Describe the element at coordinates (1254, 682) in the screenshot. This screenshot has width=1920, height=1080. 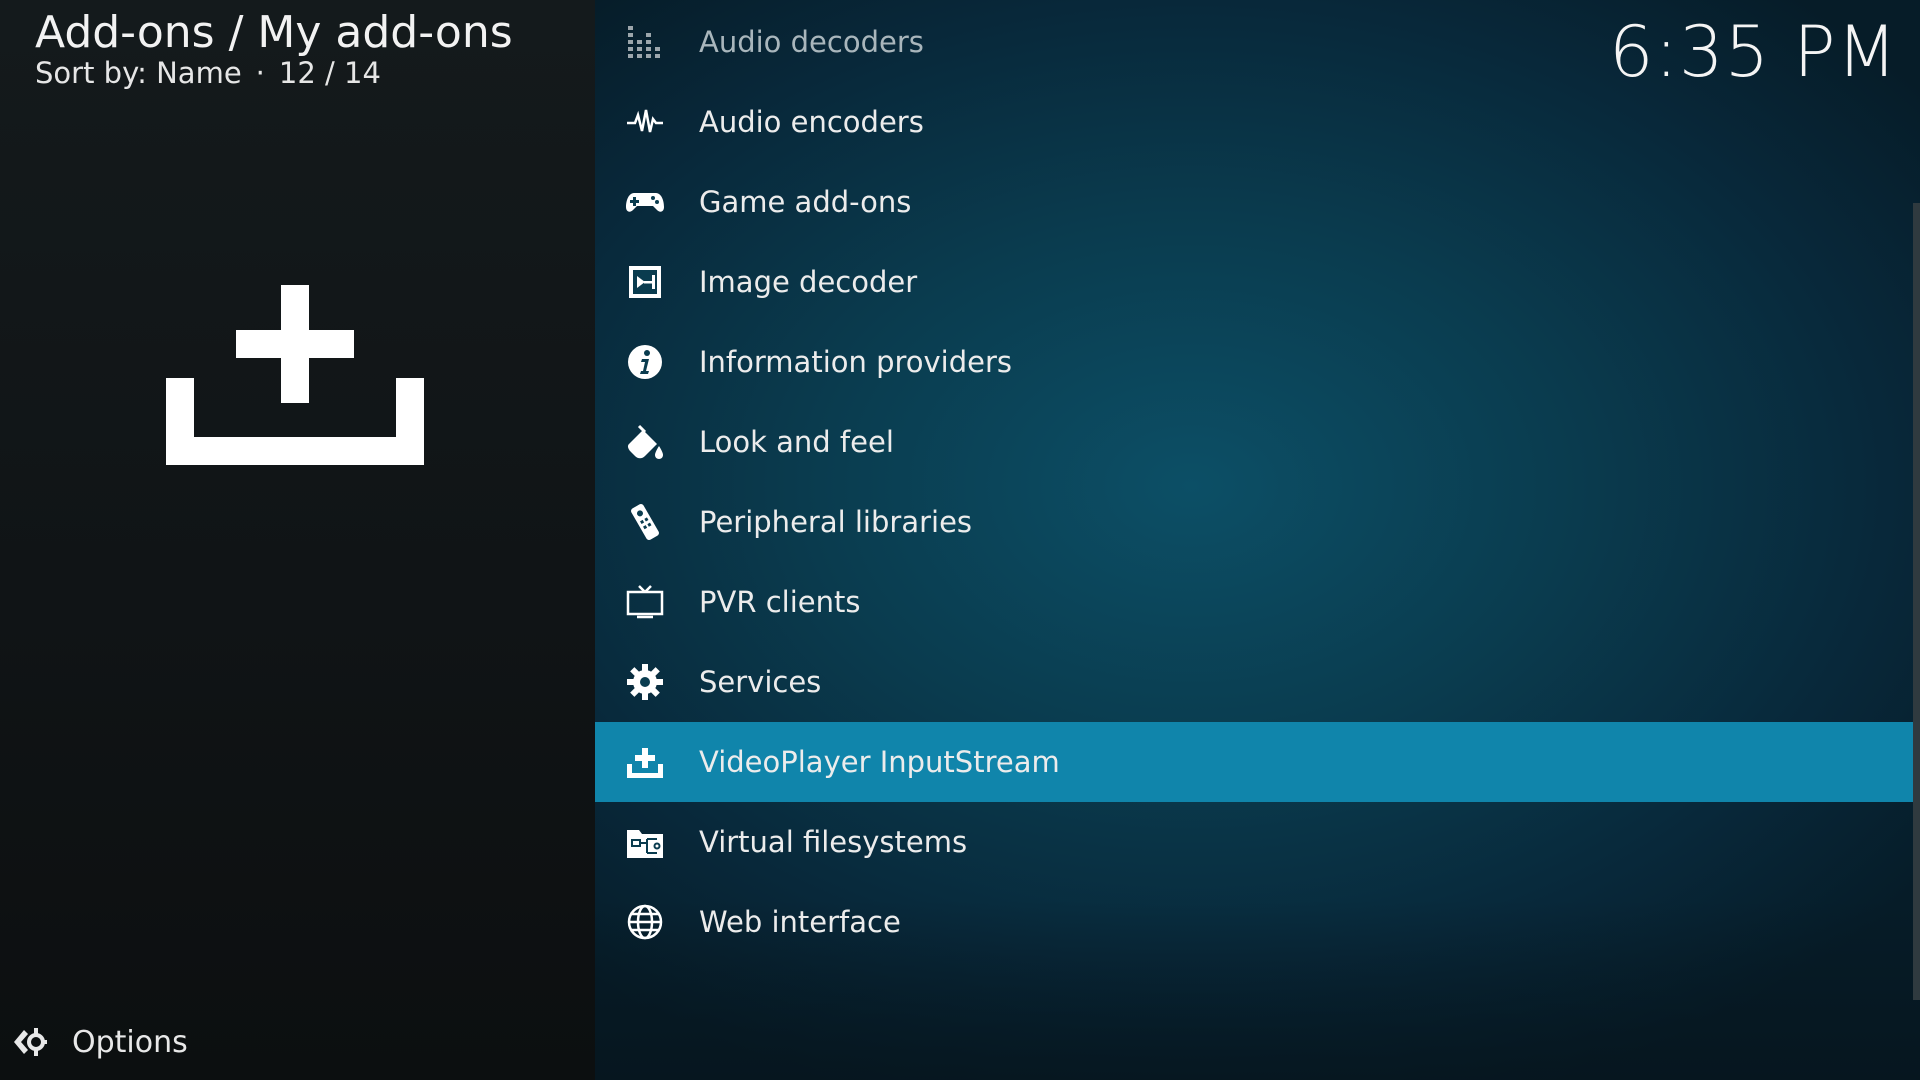
I see `list-item-services: Services` at that location.